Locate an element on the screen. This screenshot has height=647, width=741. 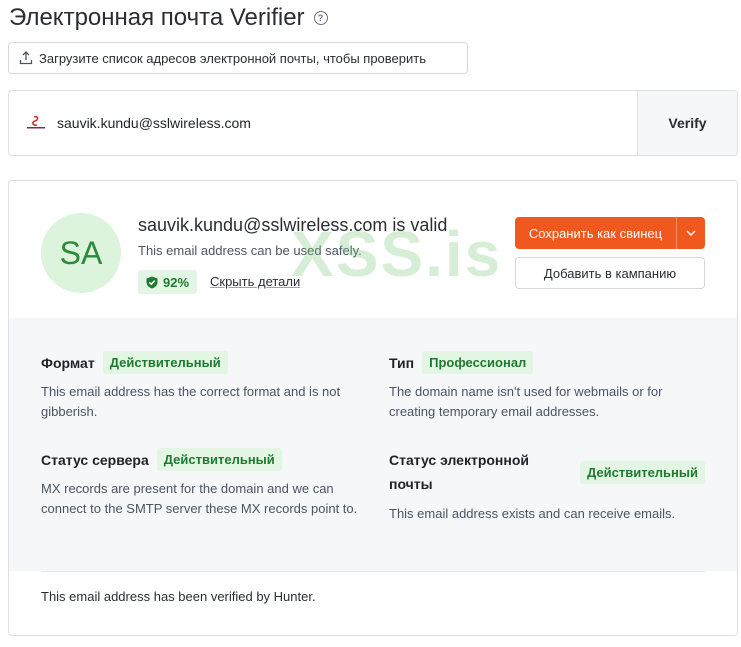
chevron-down-icon is located at coordinates (691, 233).